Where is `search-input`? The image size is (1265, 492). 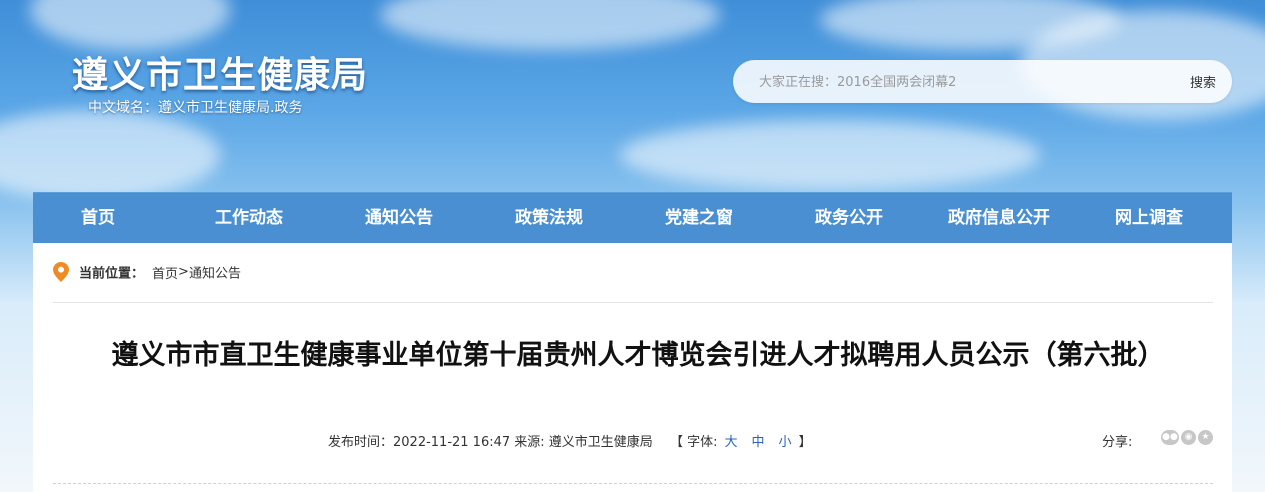 search-input is located at coordinates (954, 82).